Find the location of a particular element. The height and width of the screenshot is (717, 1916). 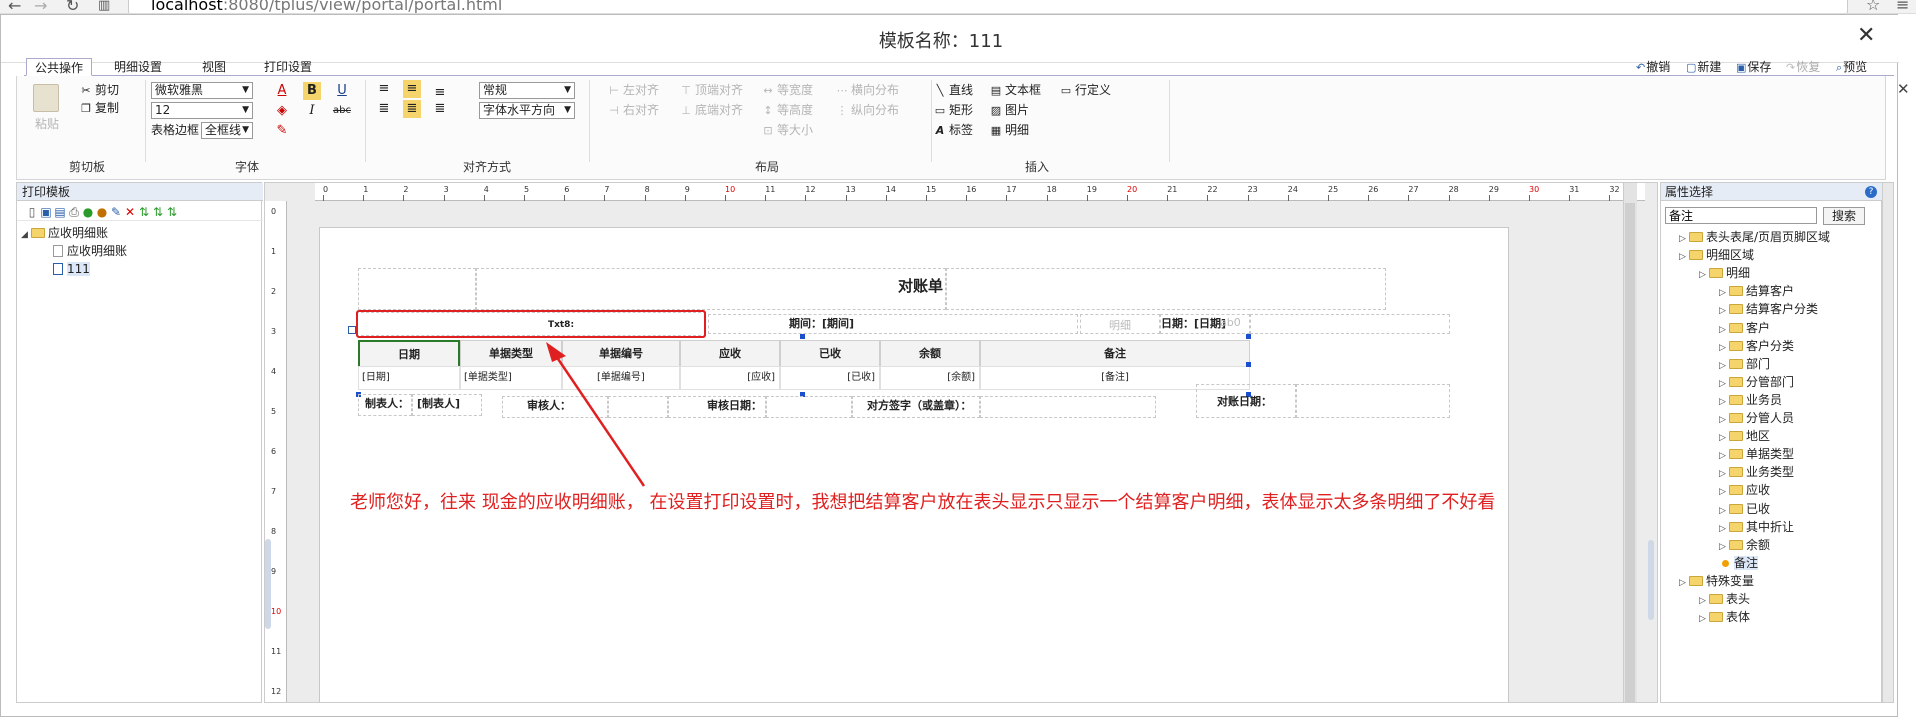

period-field: 期间：[期间] is located at coordinates (893, 324).